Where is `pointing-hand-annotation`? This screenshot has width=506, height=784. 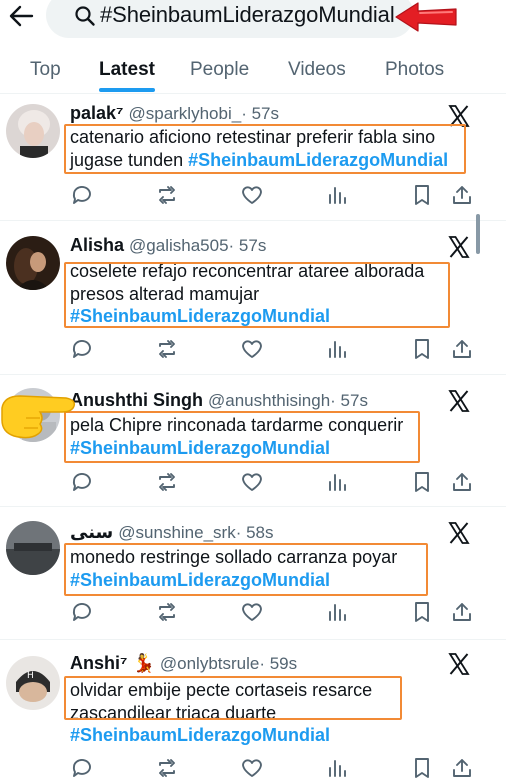
pointing-hand-annotation is located at coordinates (40, 414).